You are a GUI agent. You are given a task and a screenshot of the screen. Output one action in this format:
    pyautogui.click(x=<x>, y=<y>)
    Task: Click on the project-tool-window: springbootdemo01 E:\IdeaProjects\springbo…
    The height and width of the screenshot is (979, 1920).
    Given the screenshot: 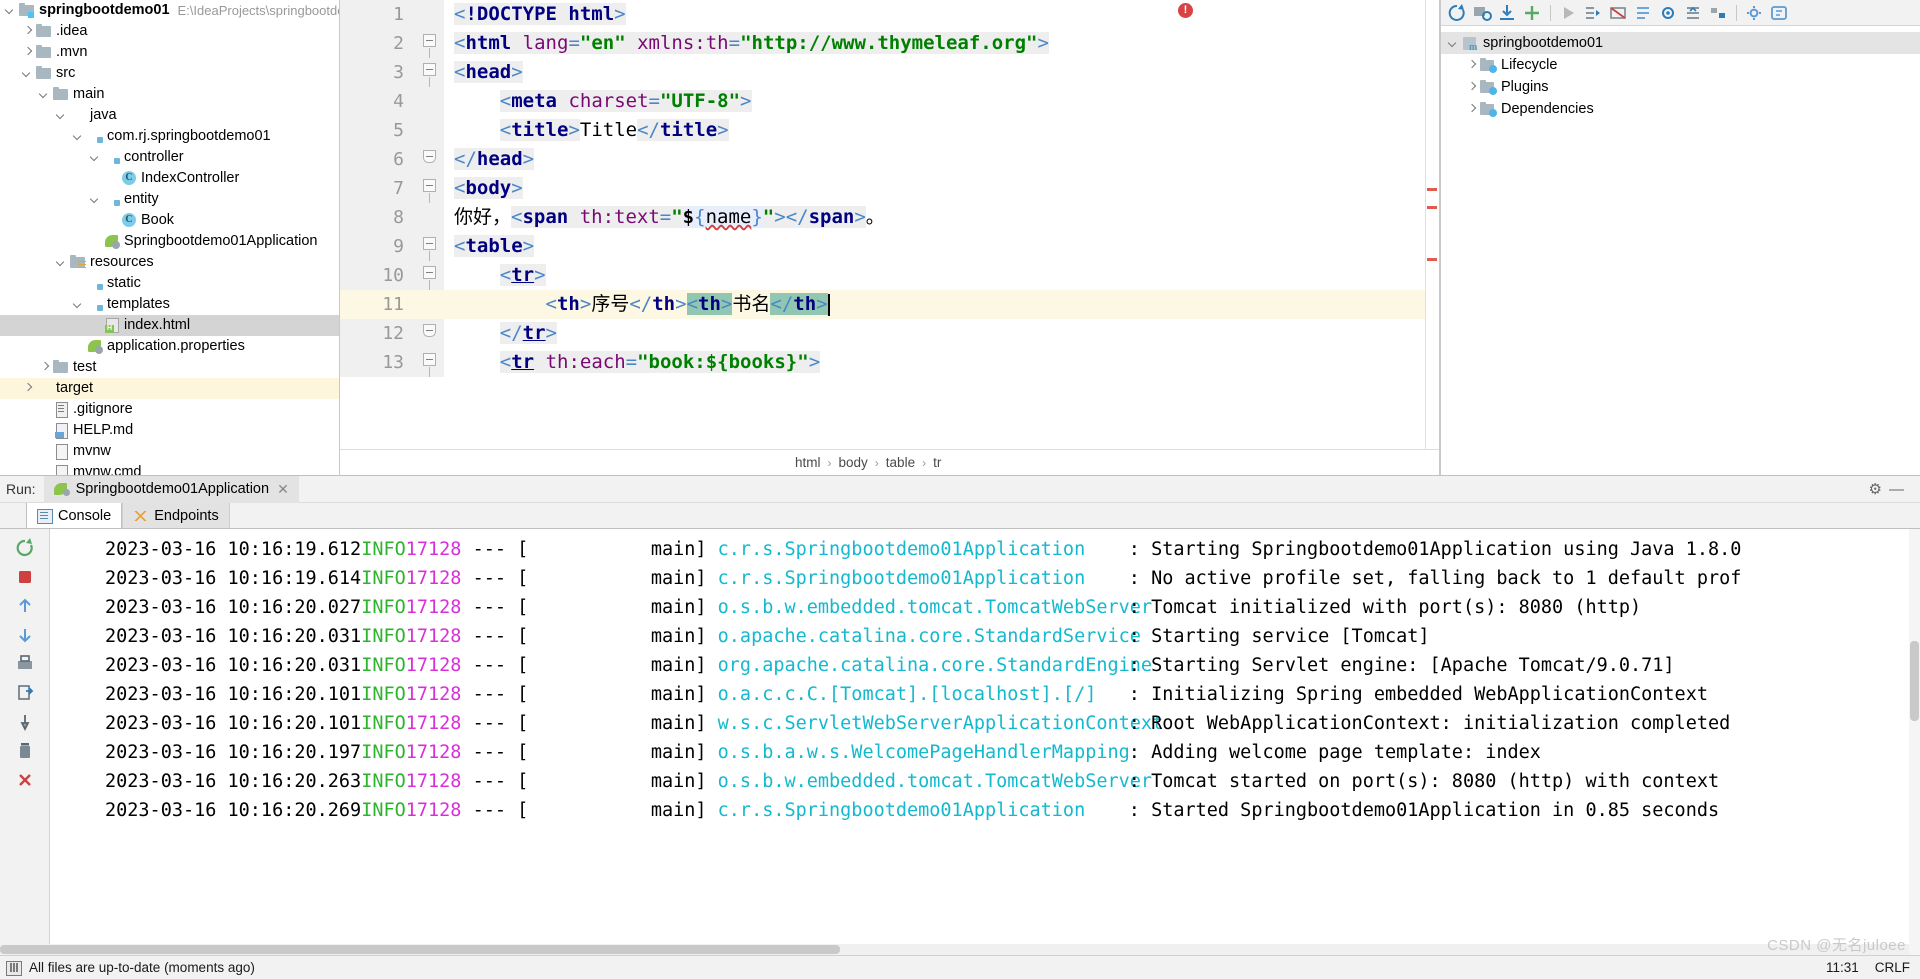 What is the action you would take?
    pyautogui.click(x=170, y=237)
    